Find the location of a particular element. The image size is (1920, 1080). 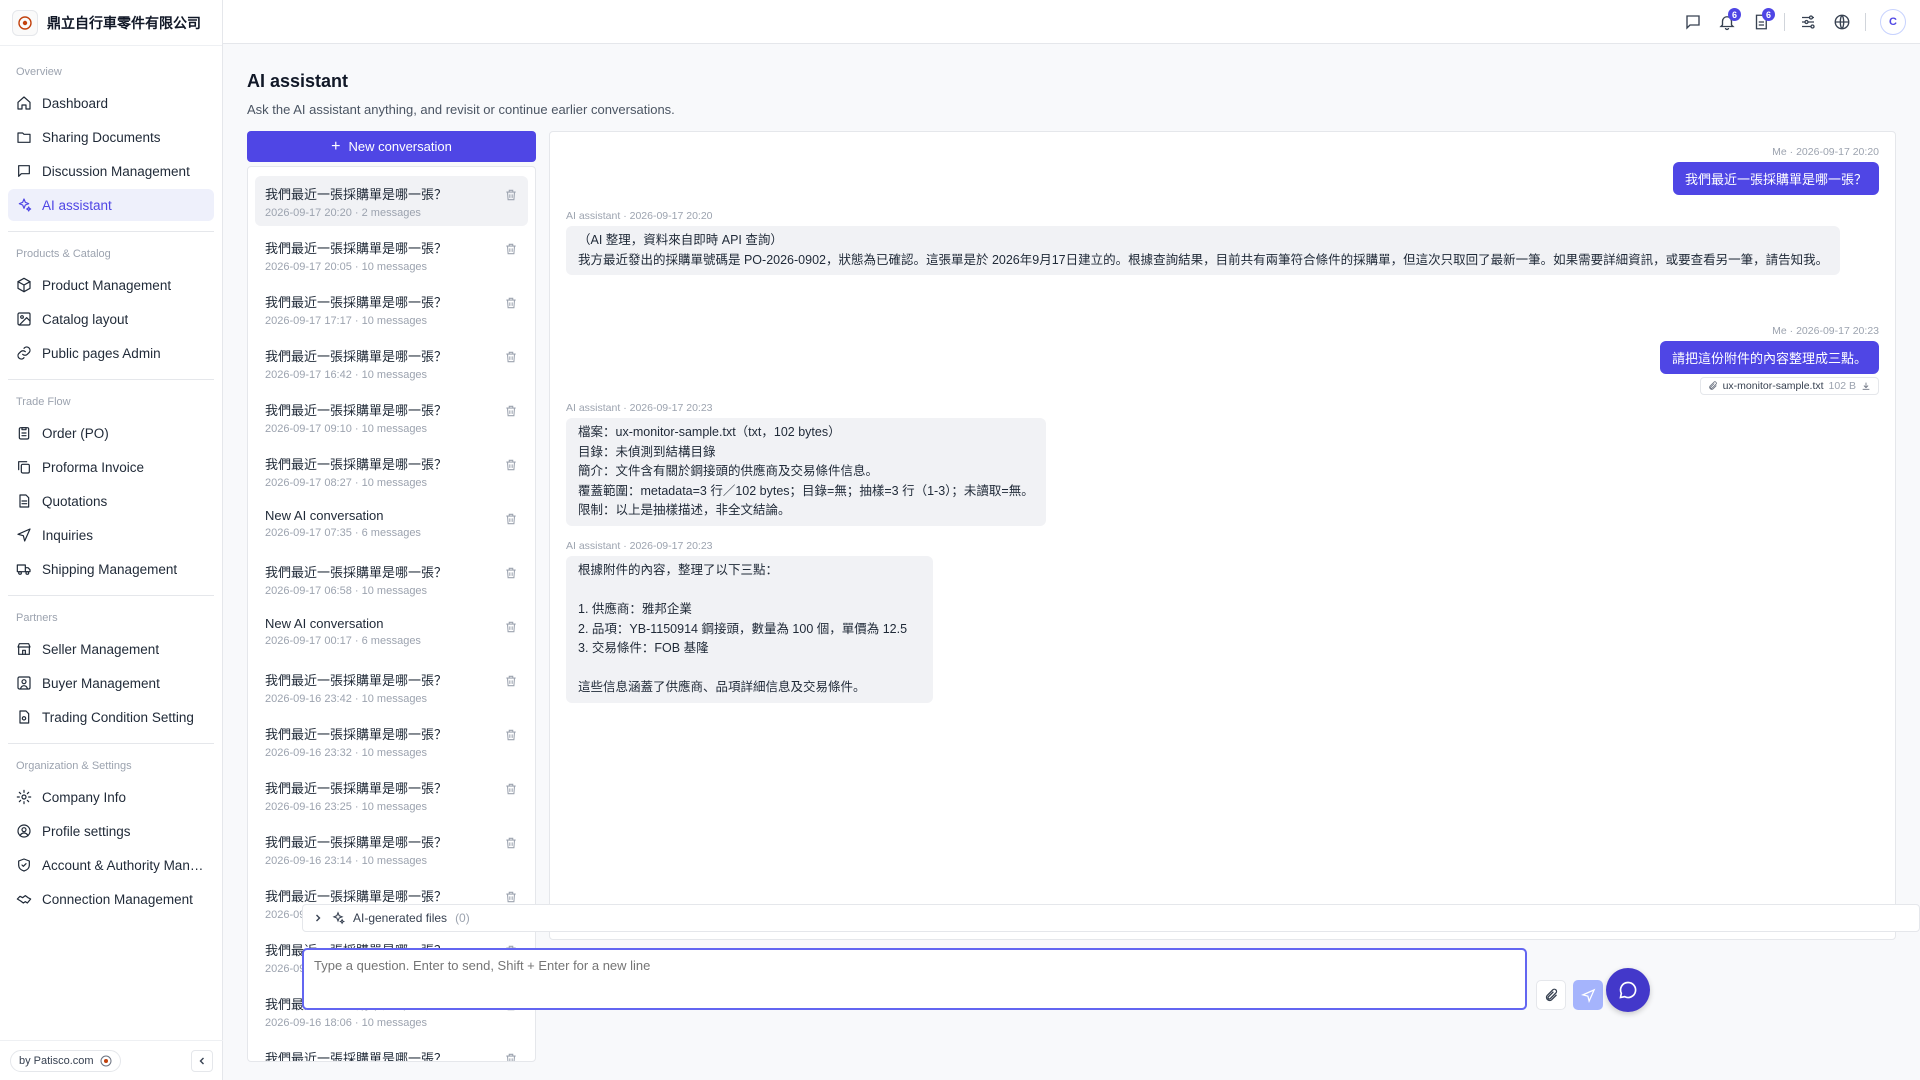

sidebar-item-public-pages-admin: Public pages Admin is located at coordinates (111, 353).